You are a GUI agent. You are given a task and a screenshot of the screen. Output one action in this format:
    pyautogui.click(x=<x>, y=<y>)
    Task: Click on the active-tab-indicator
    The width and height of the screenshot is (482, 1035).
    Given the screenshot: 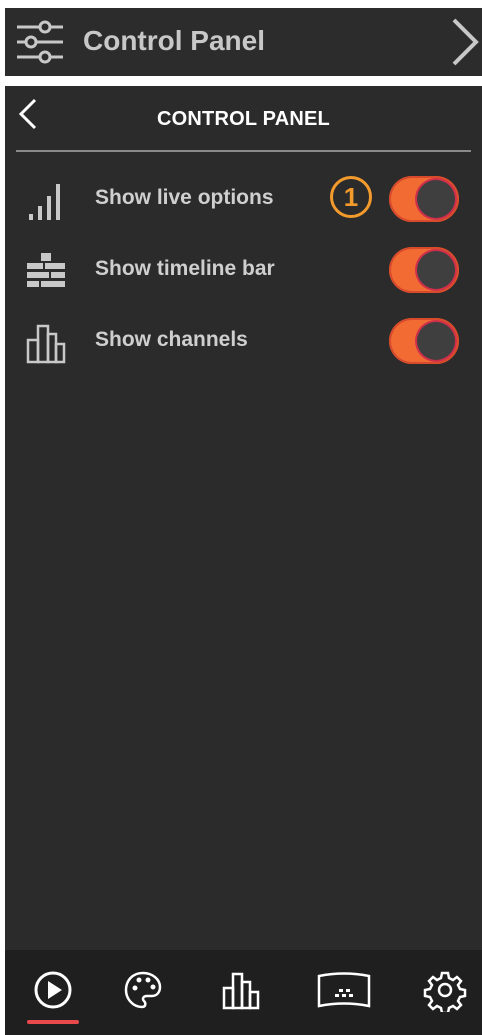 What is the action you would take?
    pyautogui.click(x=53, y=1022)
    